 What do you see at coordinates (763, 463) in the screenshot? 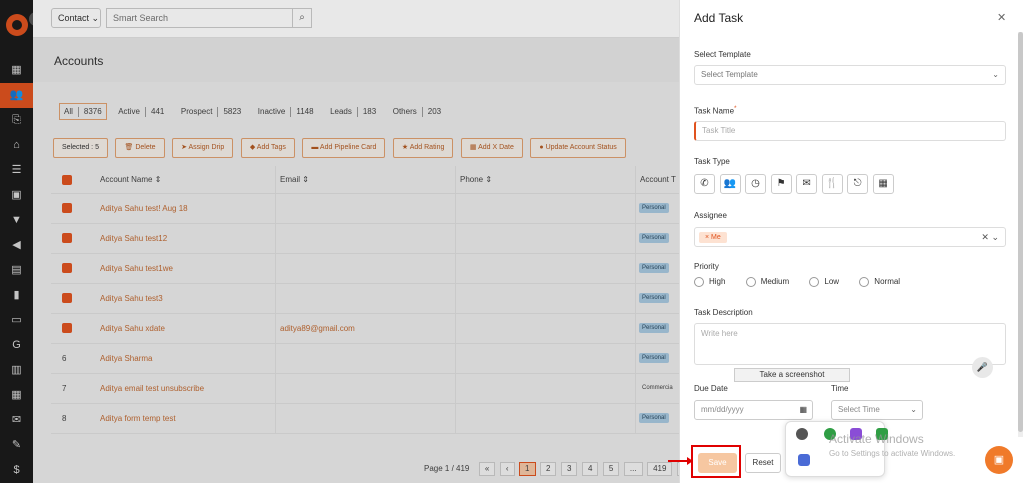
I see `reset-button: Reset` at bounding box center [763, 463].